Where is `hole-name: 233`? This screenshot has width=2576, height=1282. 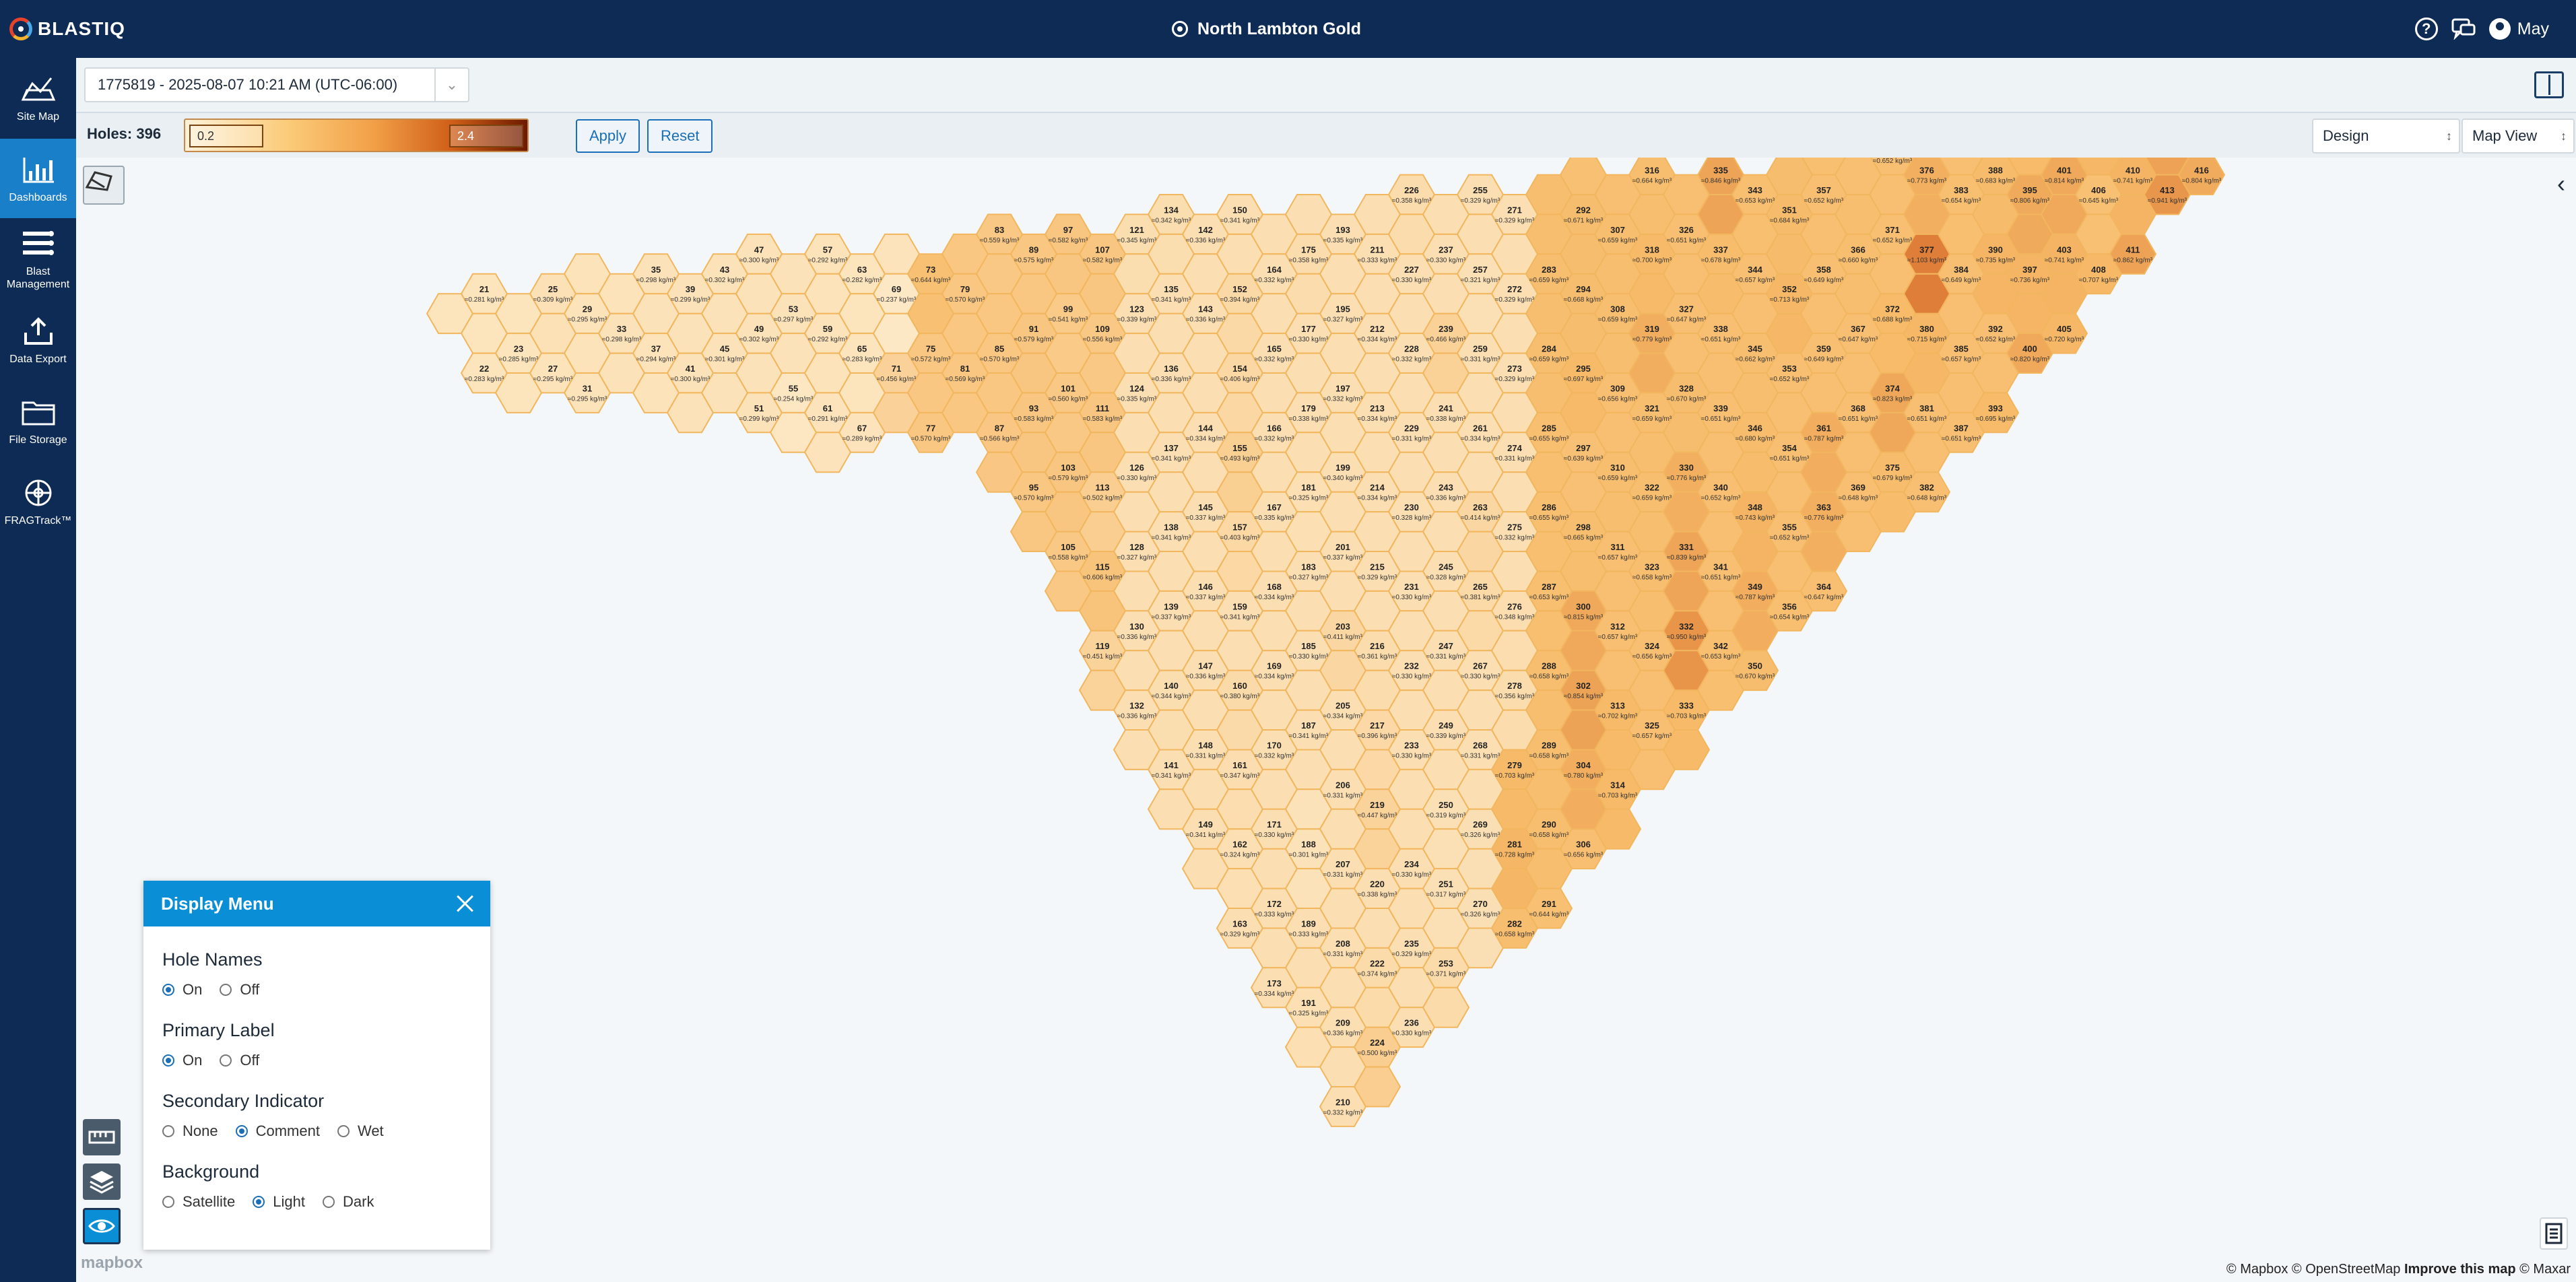 hole-name: 233 is located at coordinates (1411, 745).